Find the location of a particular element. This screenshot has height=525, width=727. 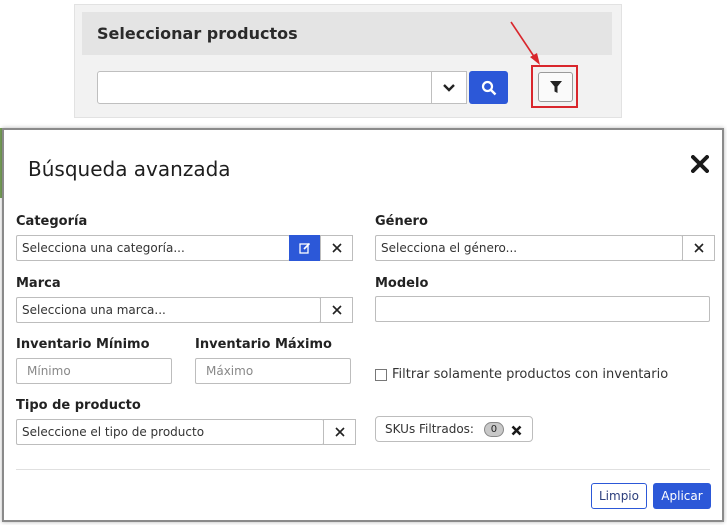

limpio-button: Limpio is located at coordinates (619, 496).